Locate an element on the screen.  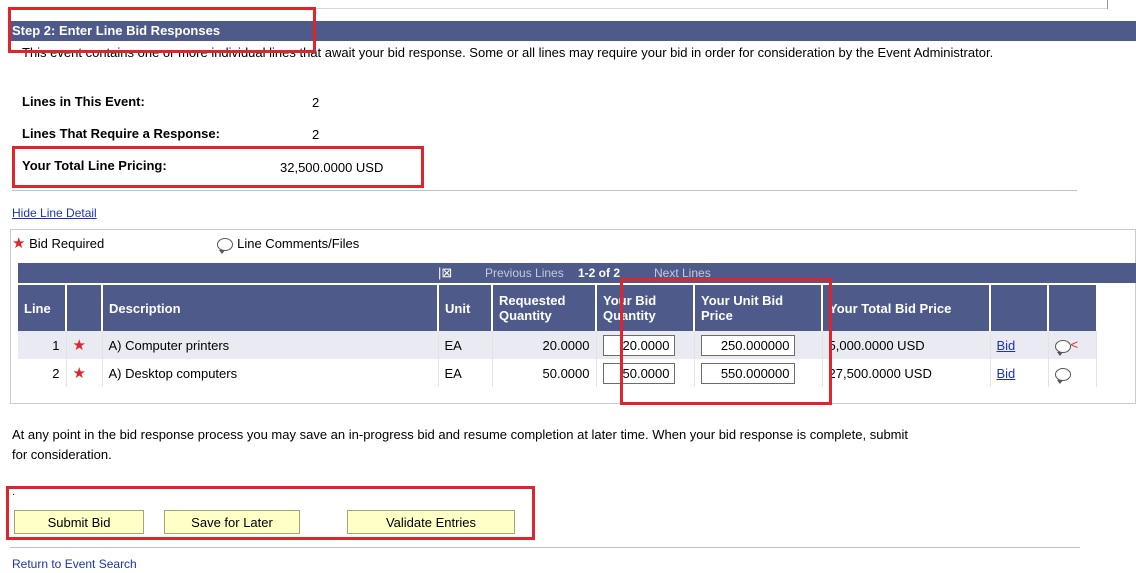
lines-require-label: Lines That Require a Response: is located at coordinates (121, 133).